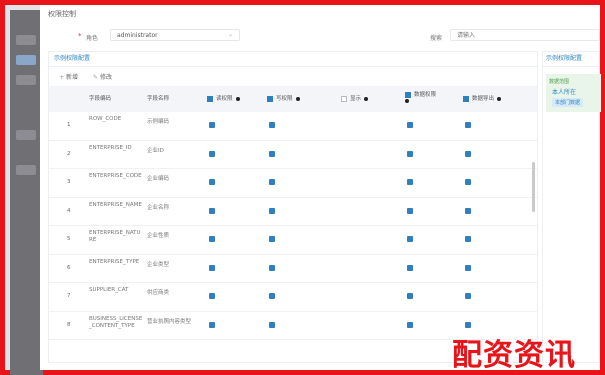 The width and height of the screenshot is (605, 375). I want to click on panel-title: 示例权限配置, so click(293, 59).